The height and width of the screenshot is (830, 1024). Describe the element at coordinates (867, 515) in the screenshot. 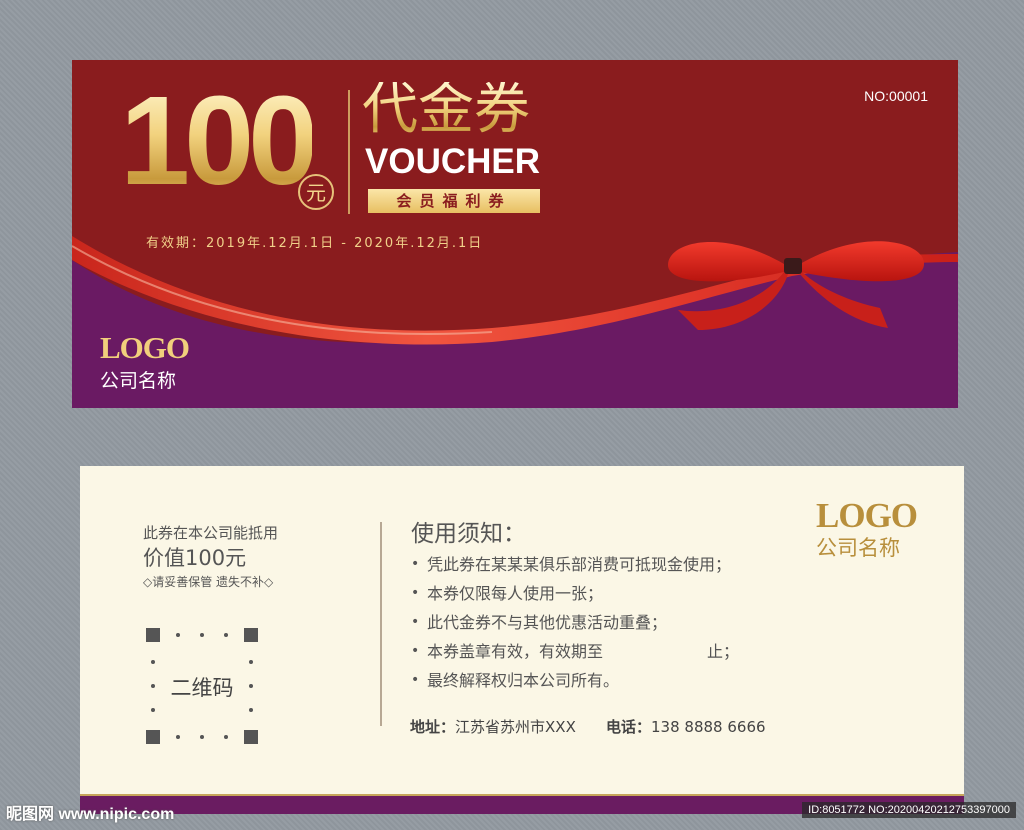

I see `back-logo: LOGO` at that location.